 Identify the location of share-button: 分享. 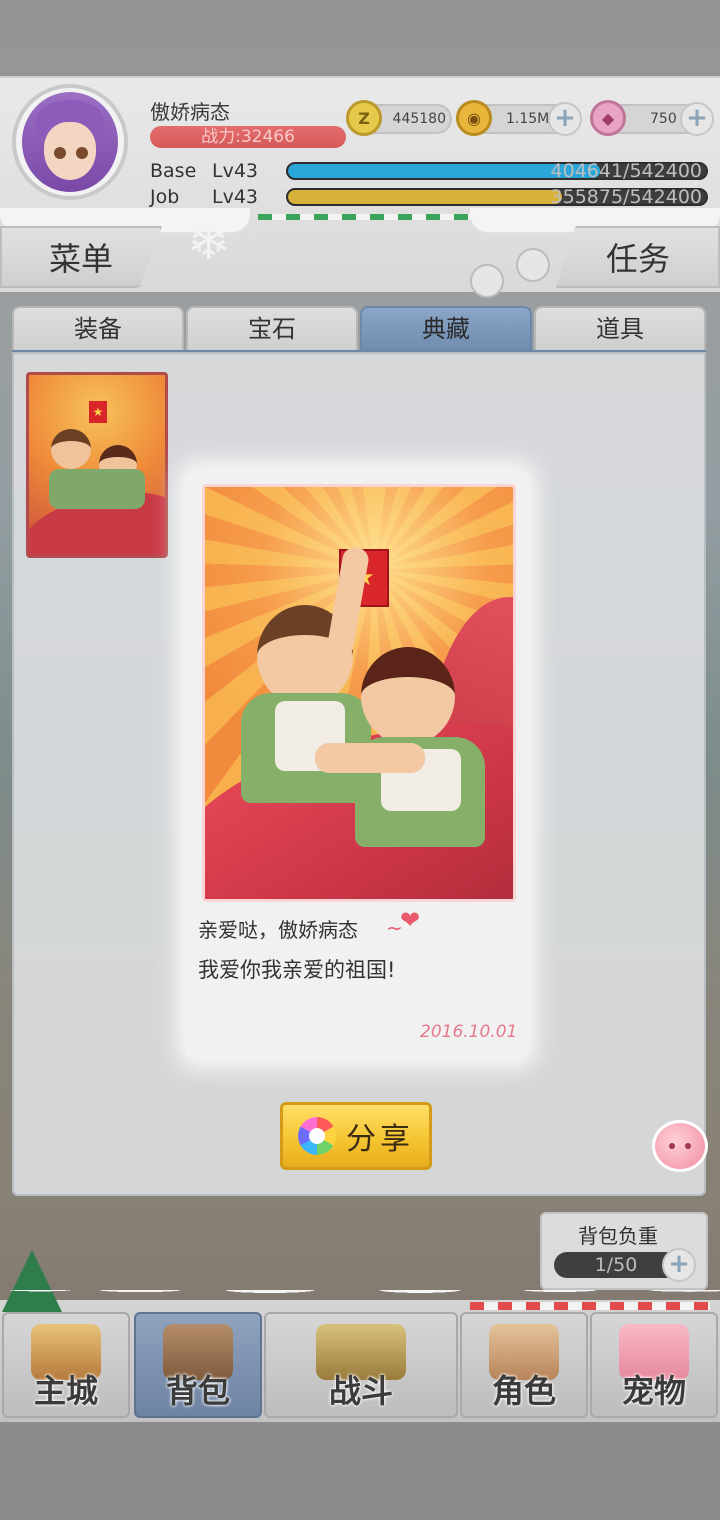
(356, 1136).